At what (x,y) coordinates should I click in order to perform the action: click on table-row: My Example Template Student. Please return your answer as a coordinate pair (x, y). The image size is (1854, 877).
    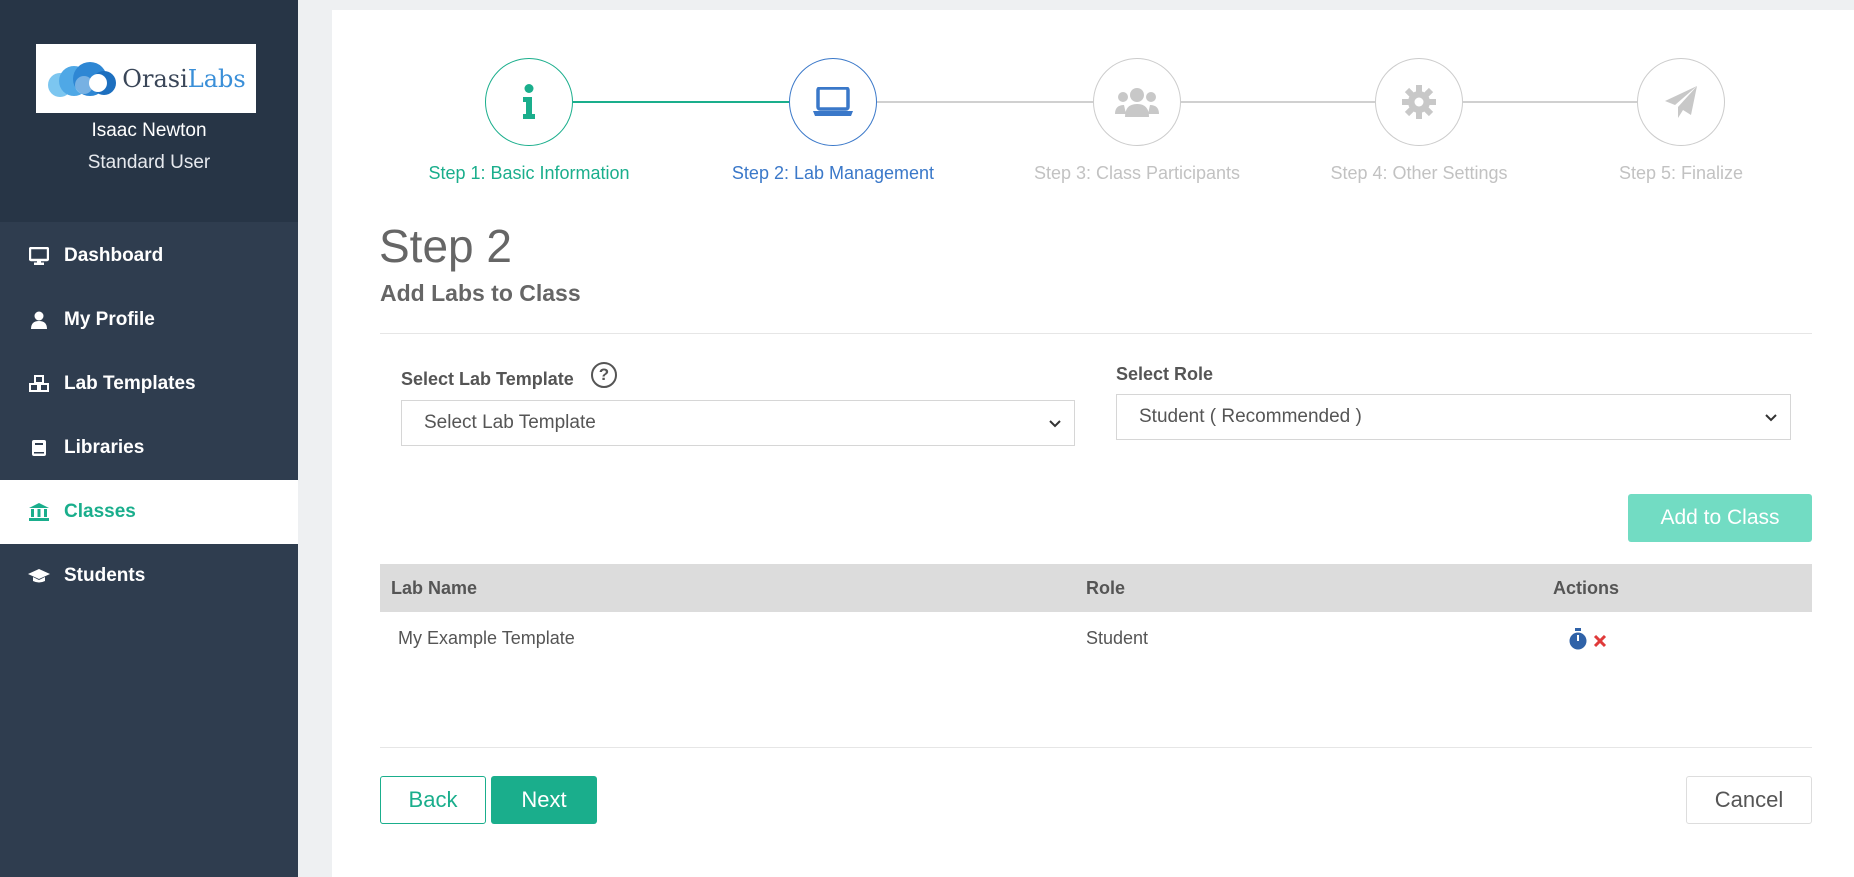
    Looking at the image, I should click on (1096, 638).